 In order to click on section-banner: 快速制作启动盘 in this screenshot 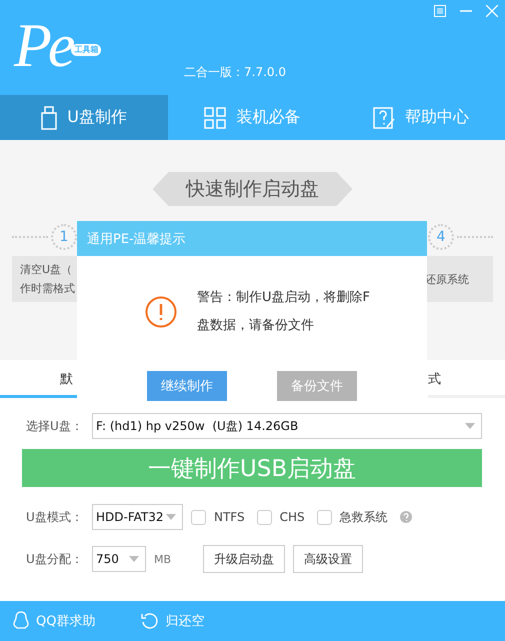, I will do `click(252, 189)`.